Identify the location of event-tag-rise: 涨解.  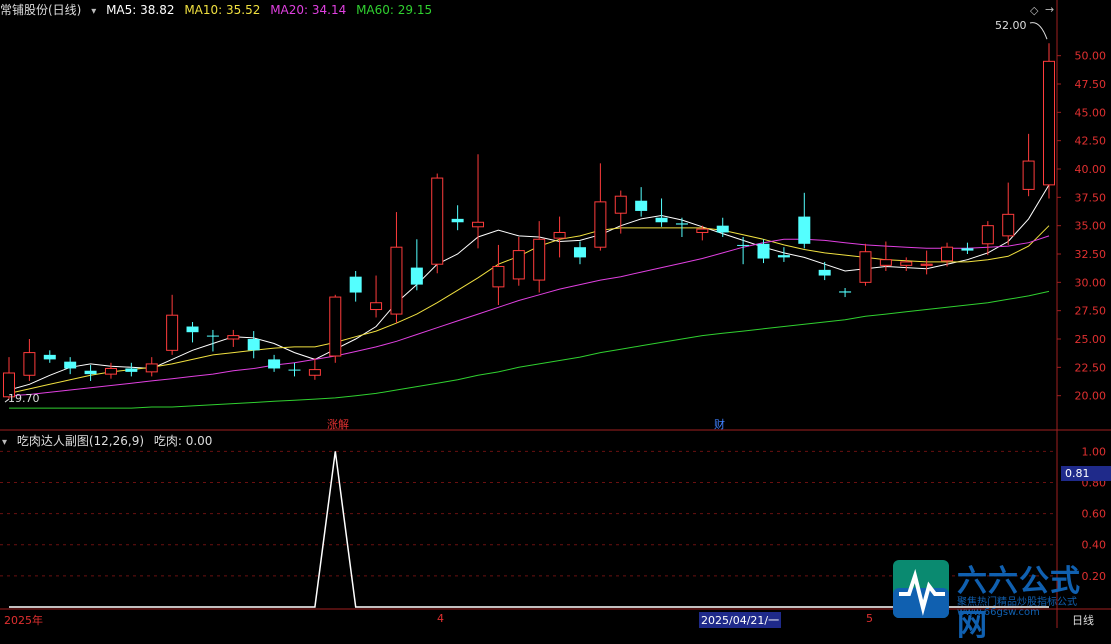
(338, 424).